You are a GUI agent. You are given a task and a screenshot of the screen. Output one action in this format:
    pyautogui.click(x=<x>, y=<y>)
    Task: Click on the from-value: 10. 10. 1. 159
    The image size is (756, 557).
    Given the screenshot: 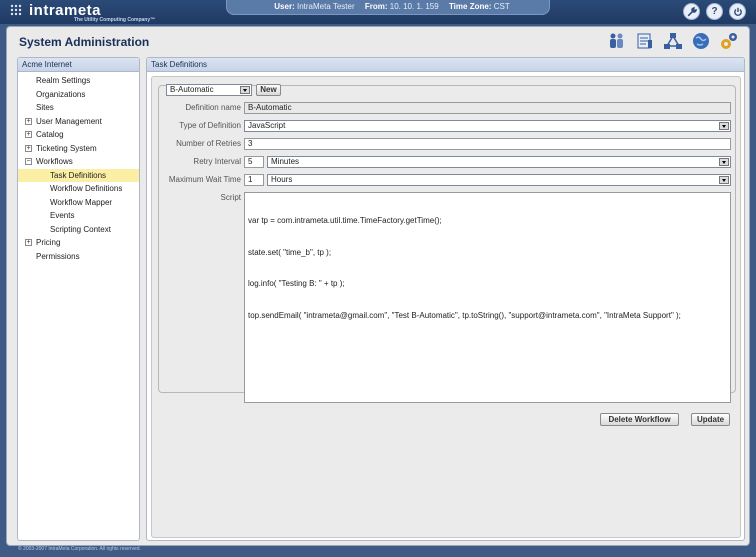 What is the action you would take?
    pyautogui.click(x=414, y=6)
    